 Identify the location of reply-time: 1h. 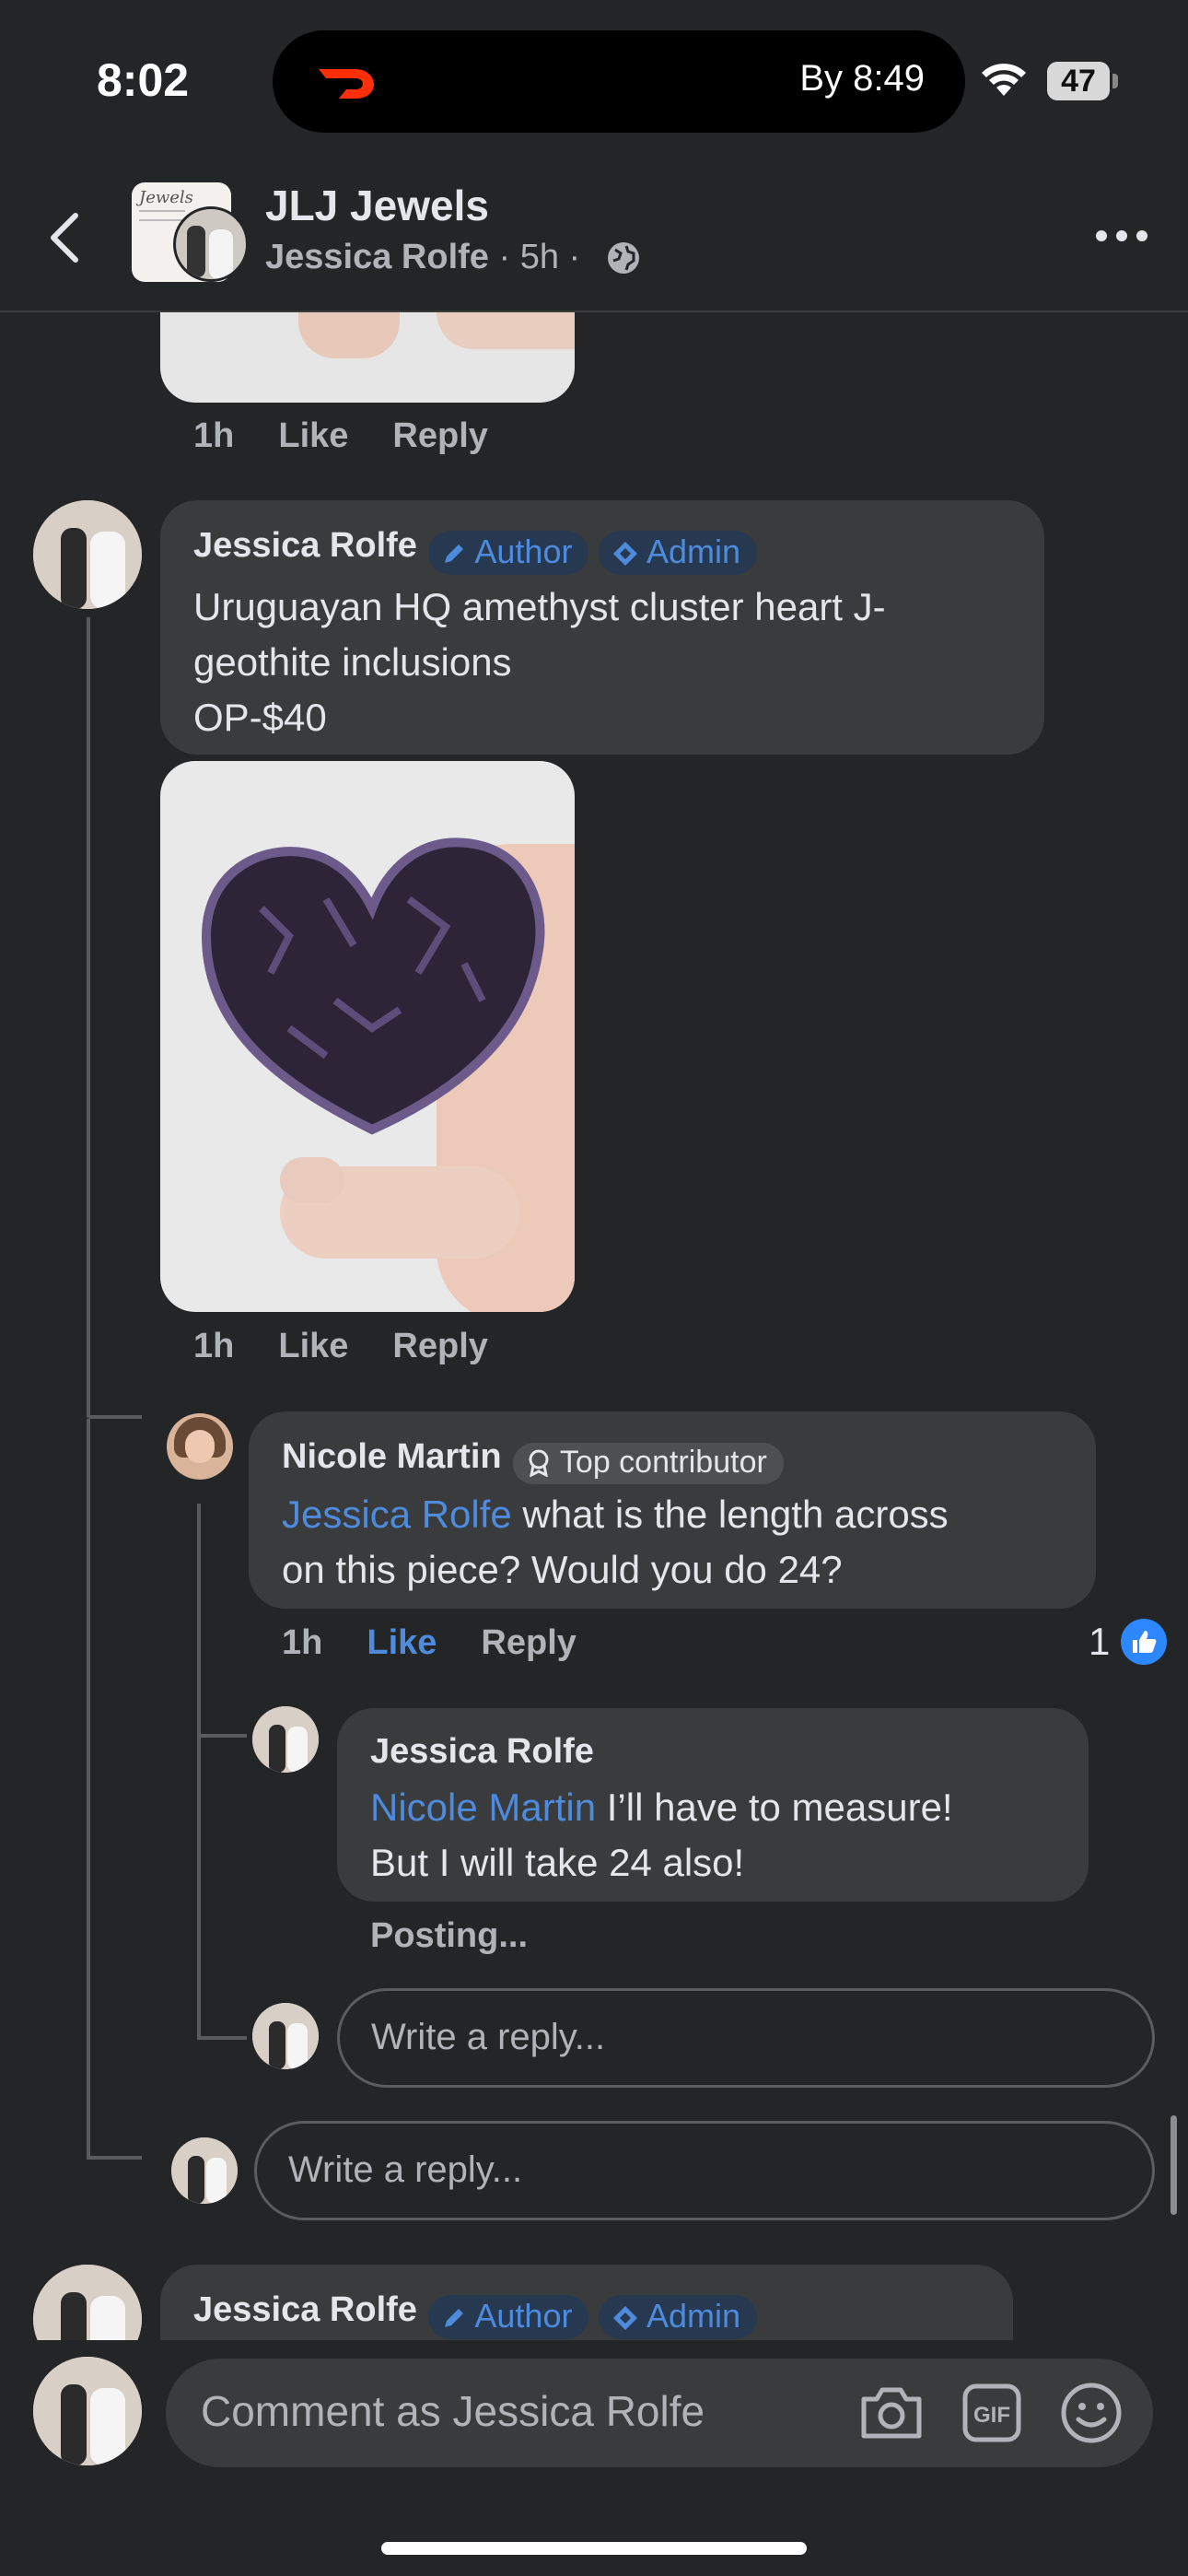
(302, 1642).